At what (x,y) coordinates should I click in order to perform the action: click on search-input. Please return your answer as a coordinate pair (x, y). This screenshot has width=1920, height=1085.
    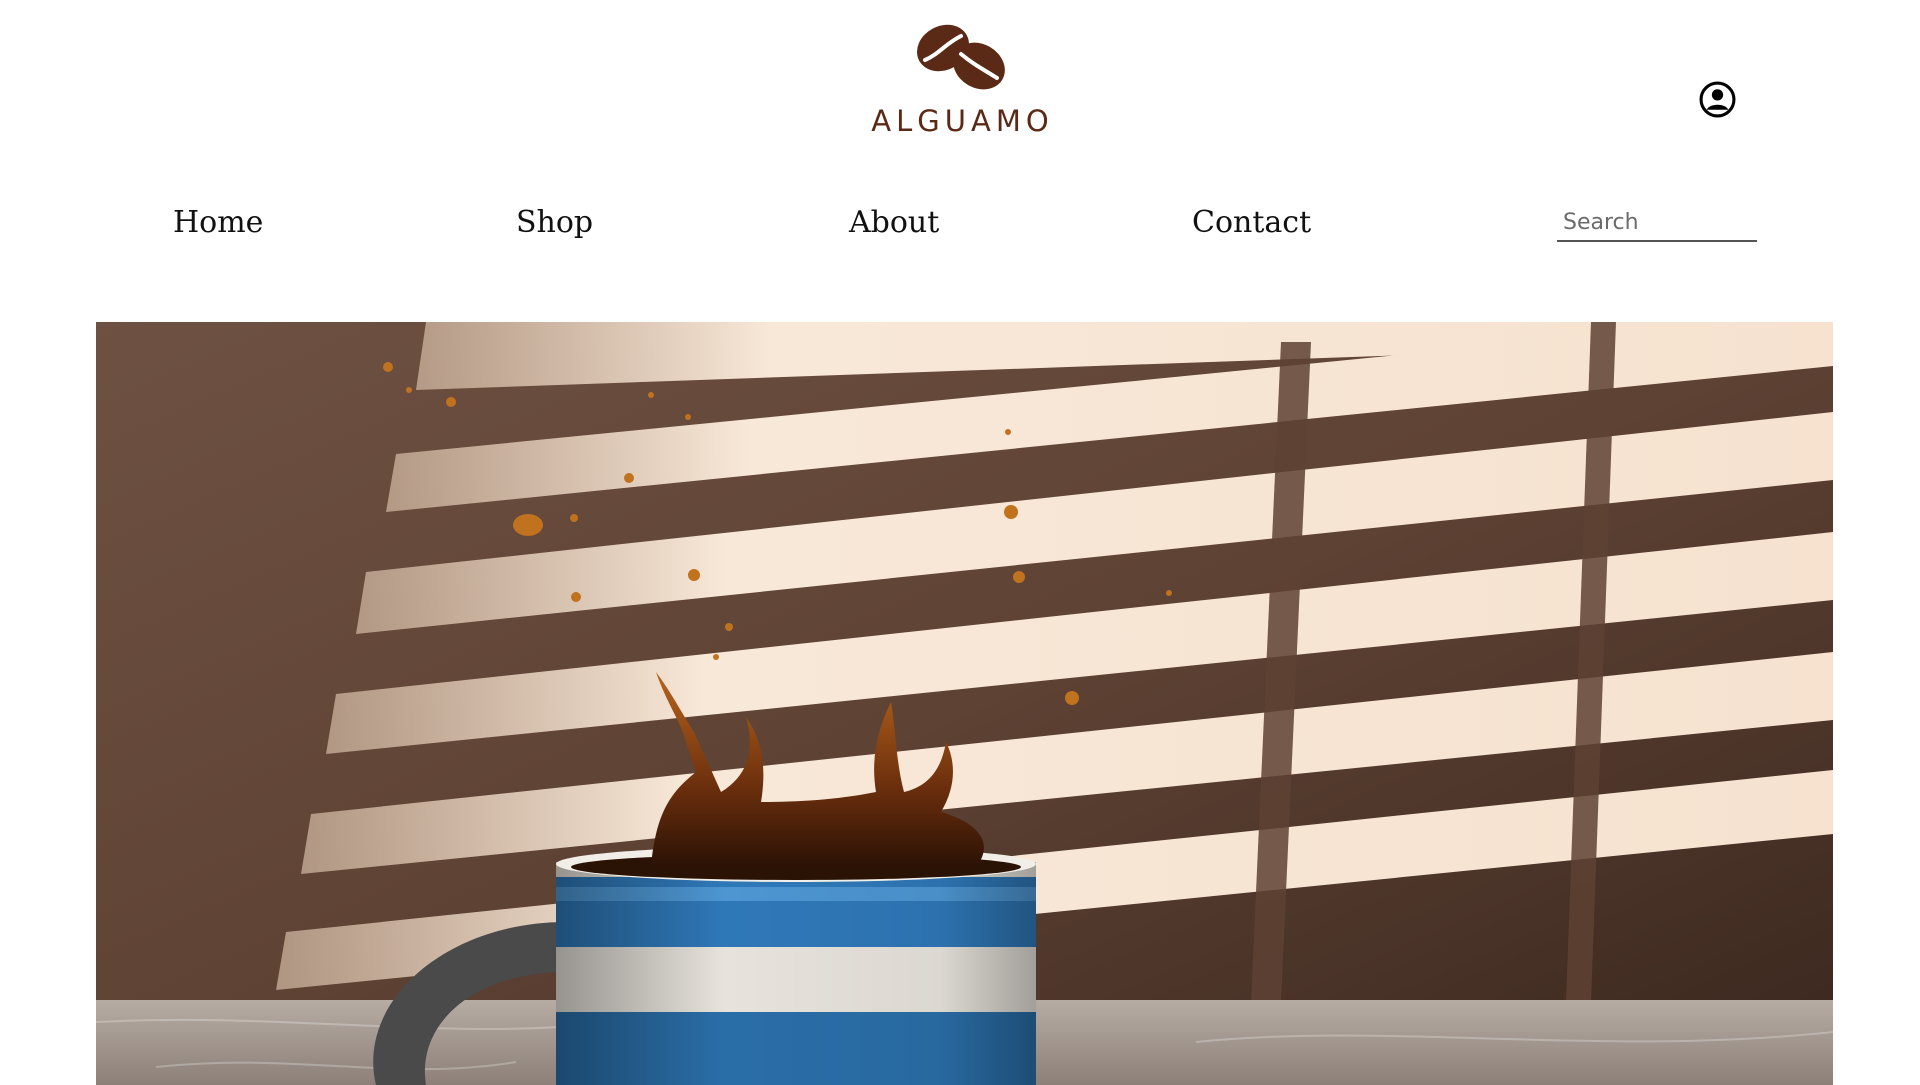
    Looking at the image, I should click on (1657, 223).